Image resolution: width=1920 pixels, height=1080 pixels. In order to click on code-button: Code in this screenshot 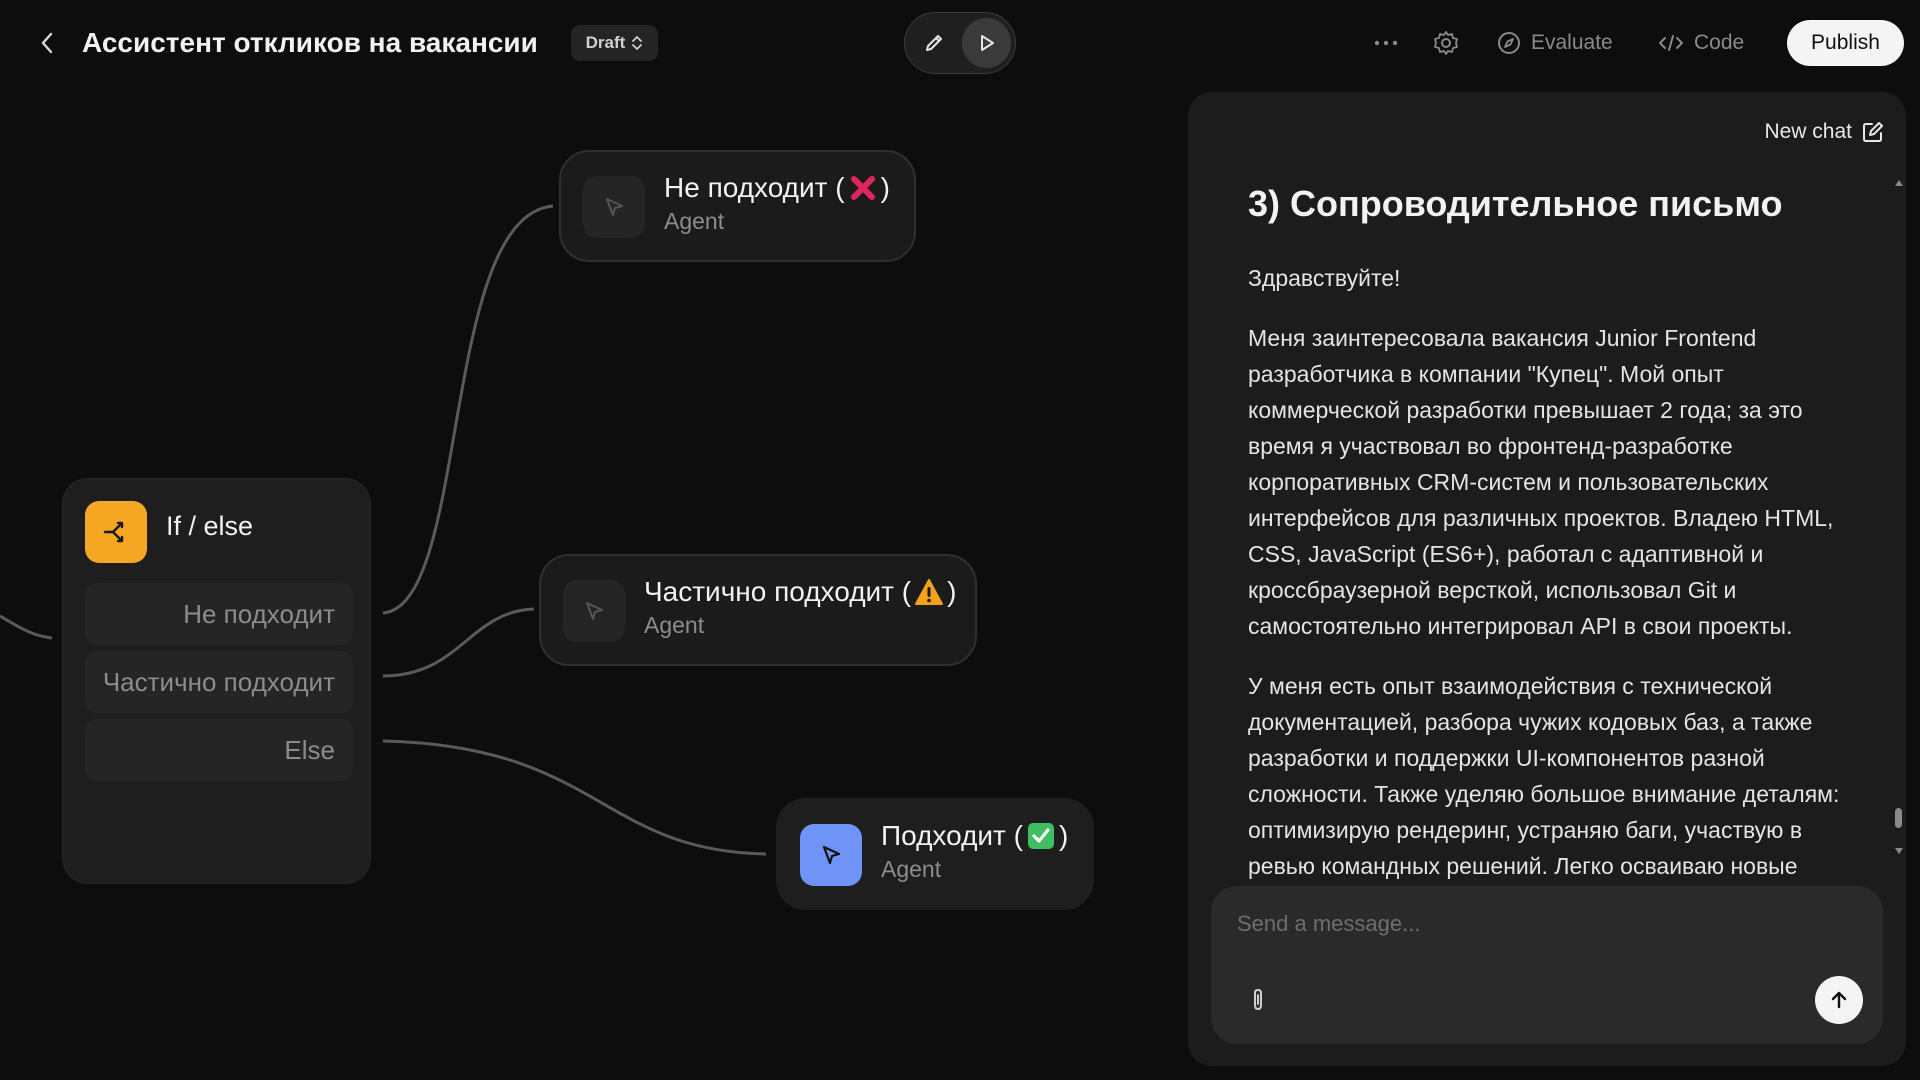, I will do `click(1701, 43)`.